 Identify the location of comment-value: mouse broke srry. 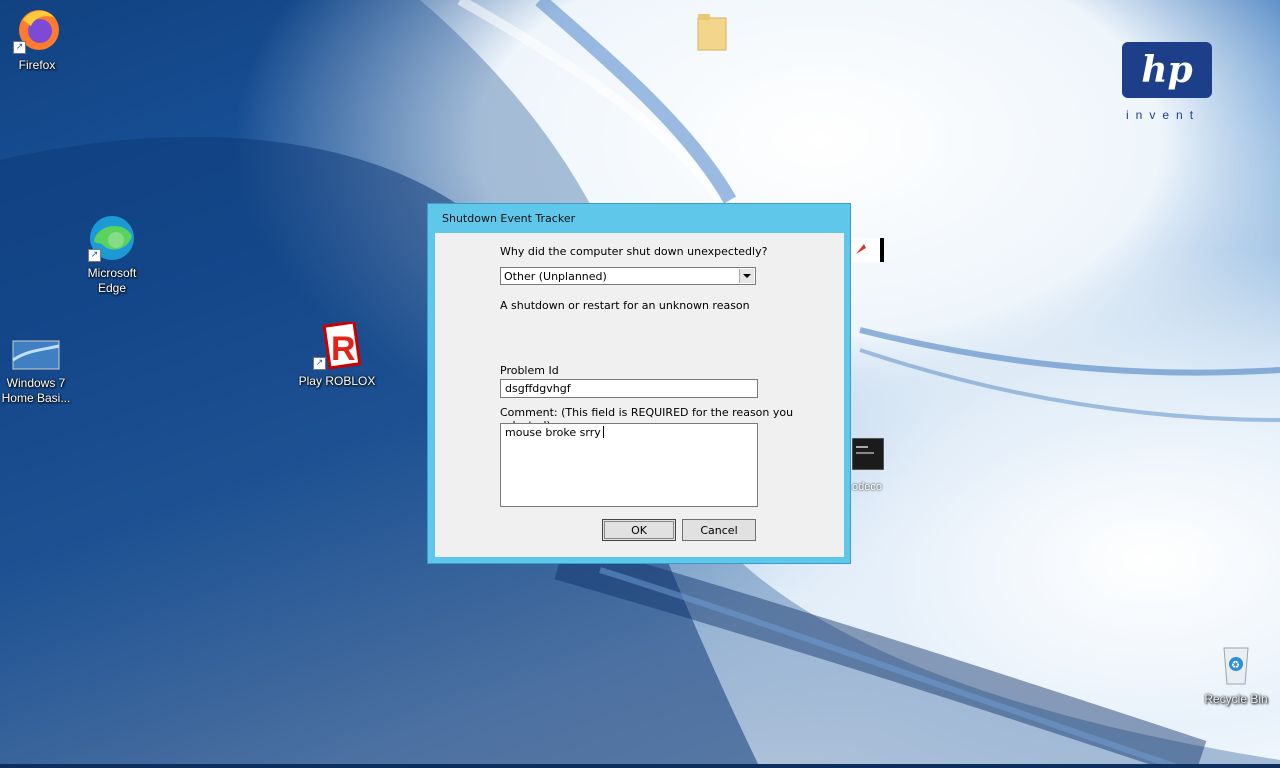
(553, 432).